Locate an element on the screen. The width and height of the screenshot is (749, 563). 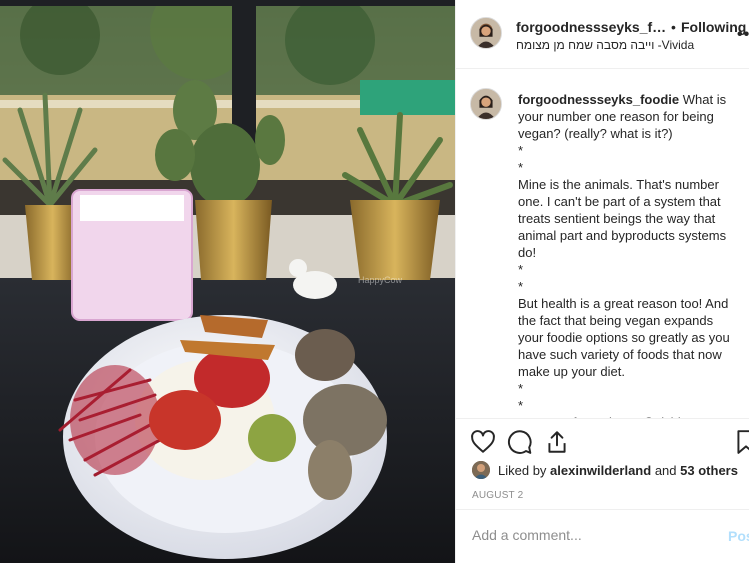
author-avatar is located at coordinates (486, 33).